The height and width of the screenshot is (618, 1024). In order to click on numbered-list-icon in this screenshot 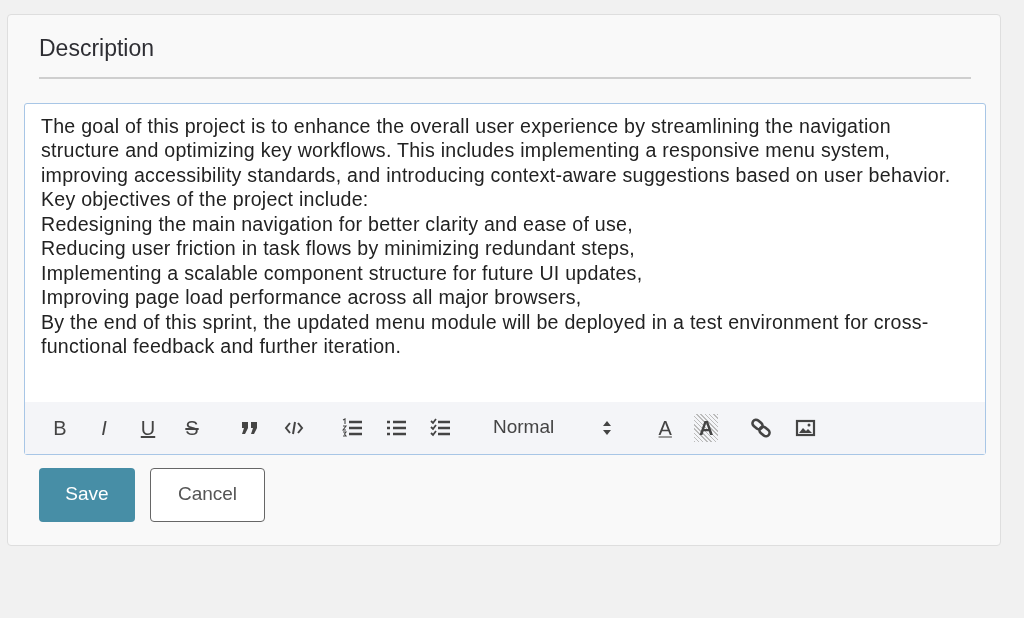, I will do `click(352, 427)`.